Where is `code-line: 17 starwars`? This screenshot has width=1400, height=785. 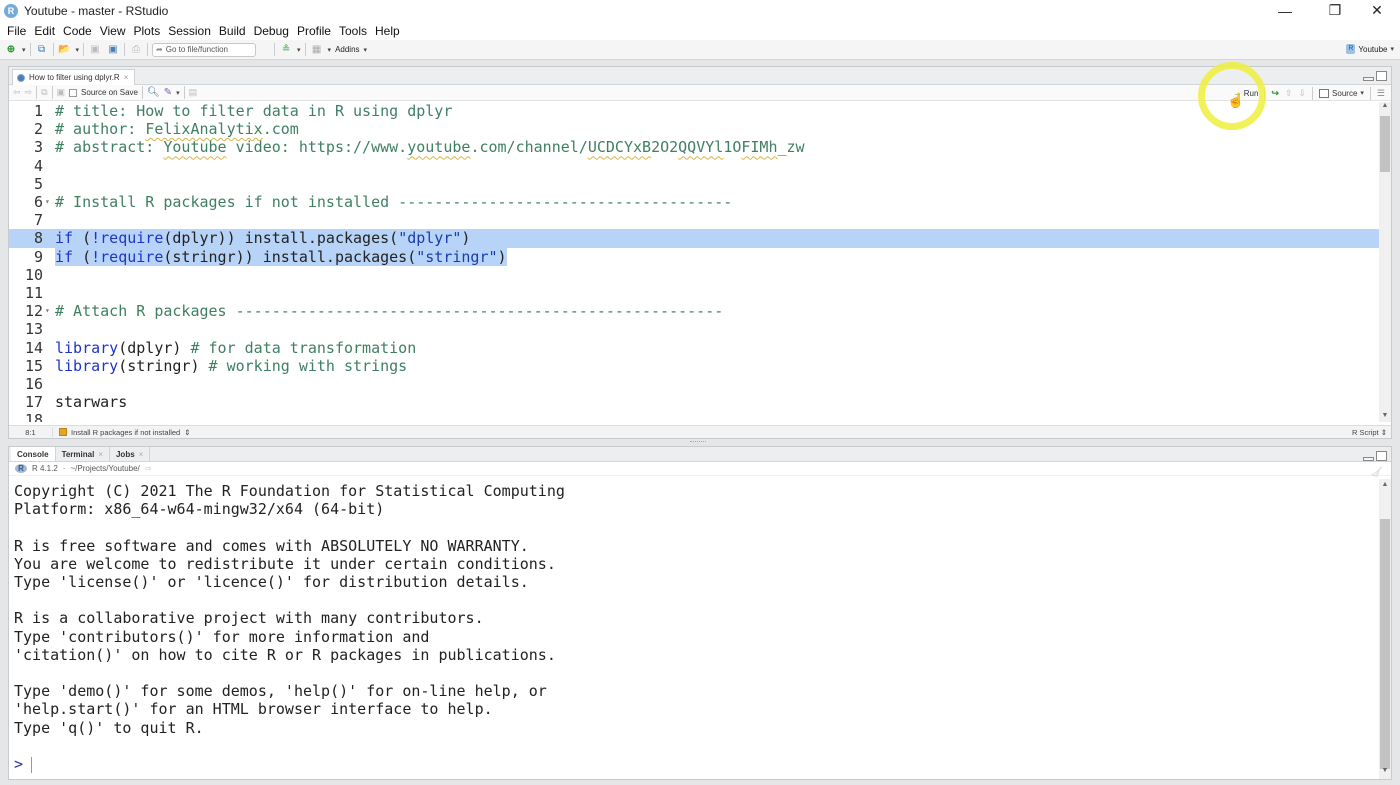
code-line: 17 starwars is located at coordinates (695, 402).